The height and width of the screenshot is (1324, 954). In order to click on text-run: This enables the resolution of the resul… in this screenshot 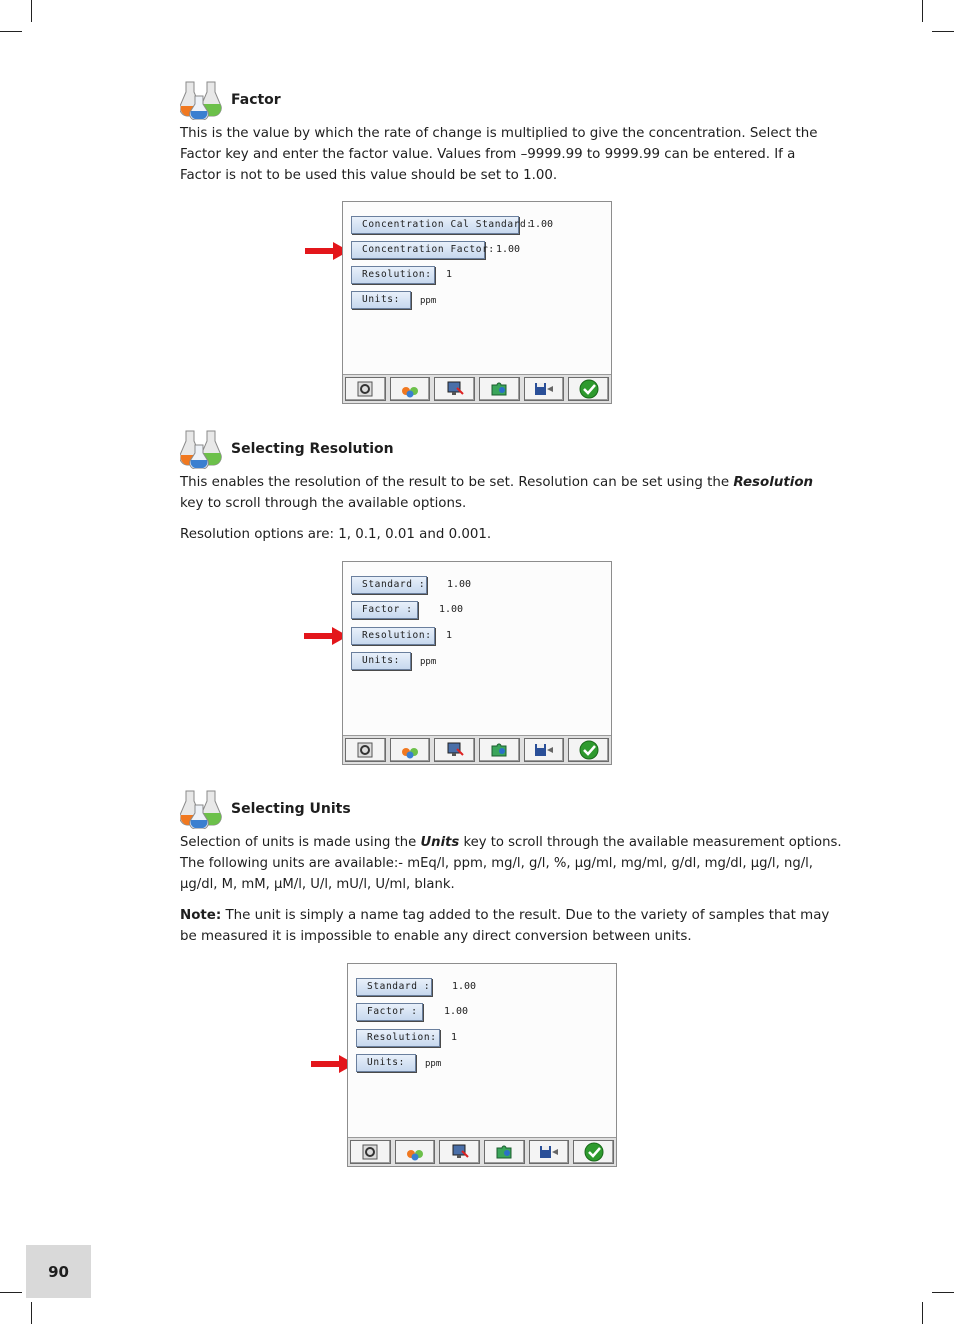, I will do `click(457, 482)`.